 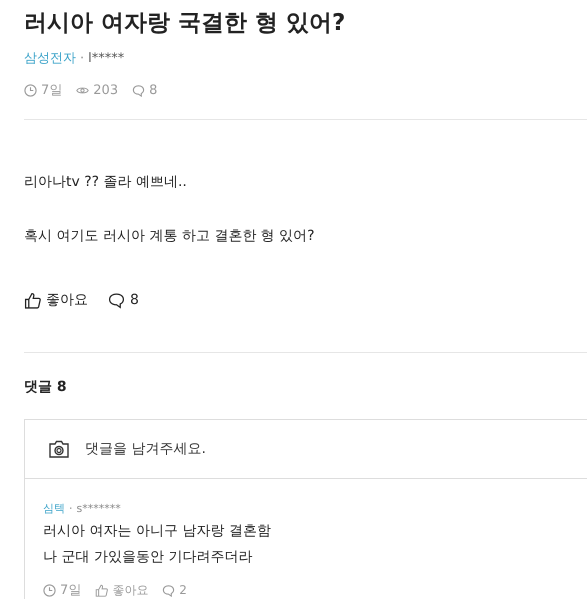 I want to click on view-count: 203, so click(x=105, y=90).